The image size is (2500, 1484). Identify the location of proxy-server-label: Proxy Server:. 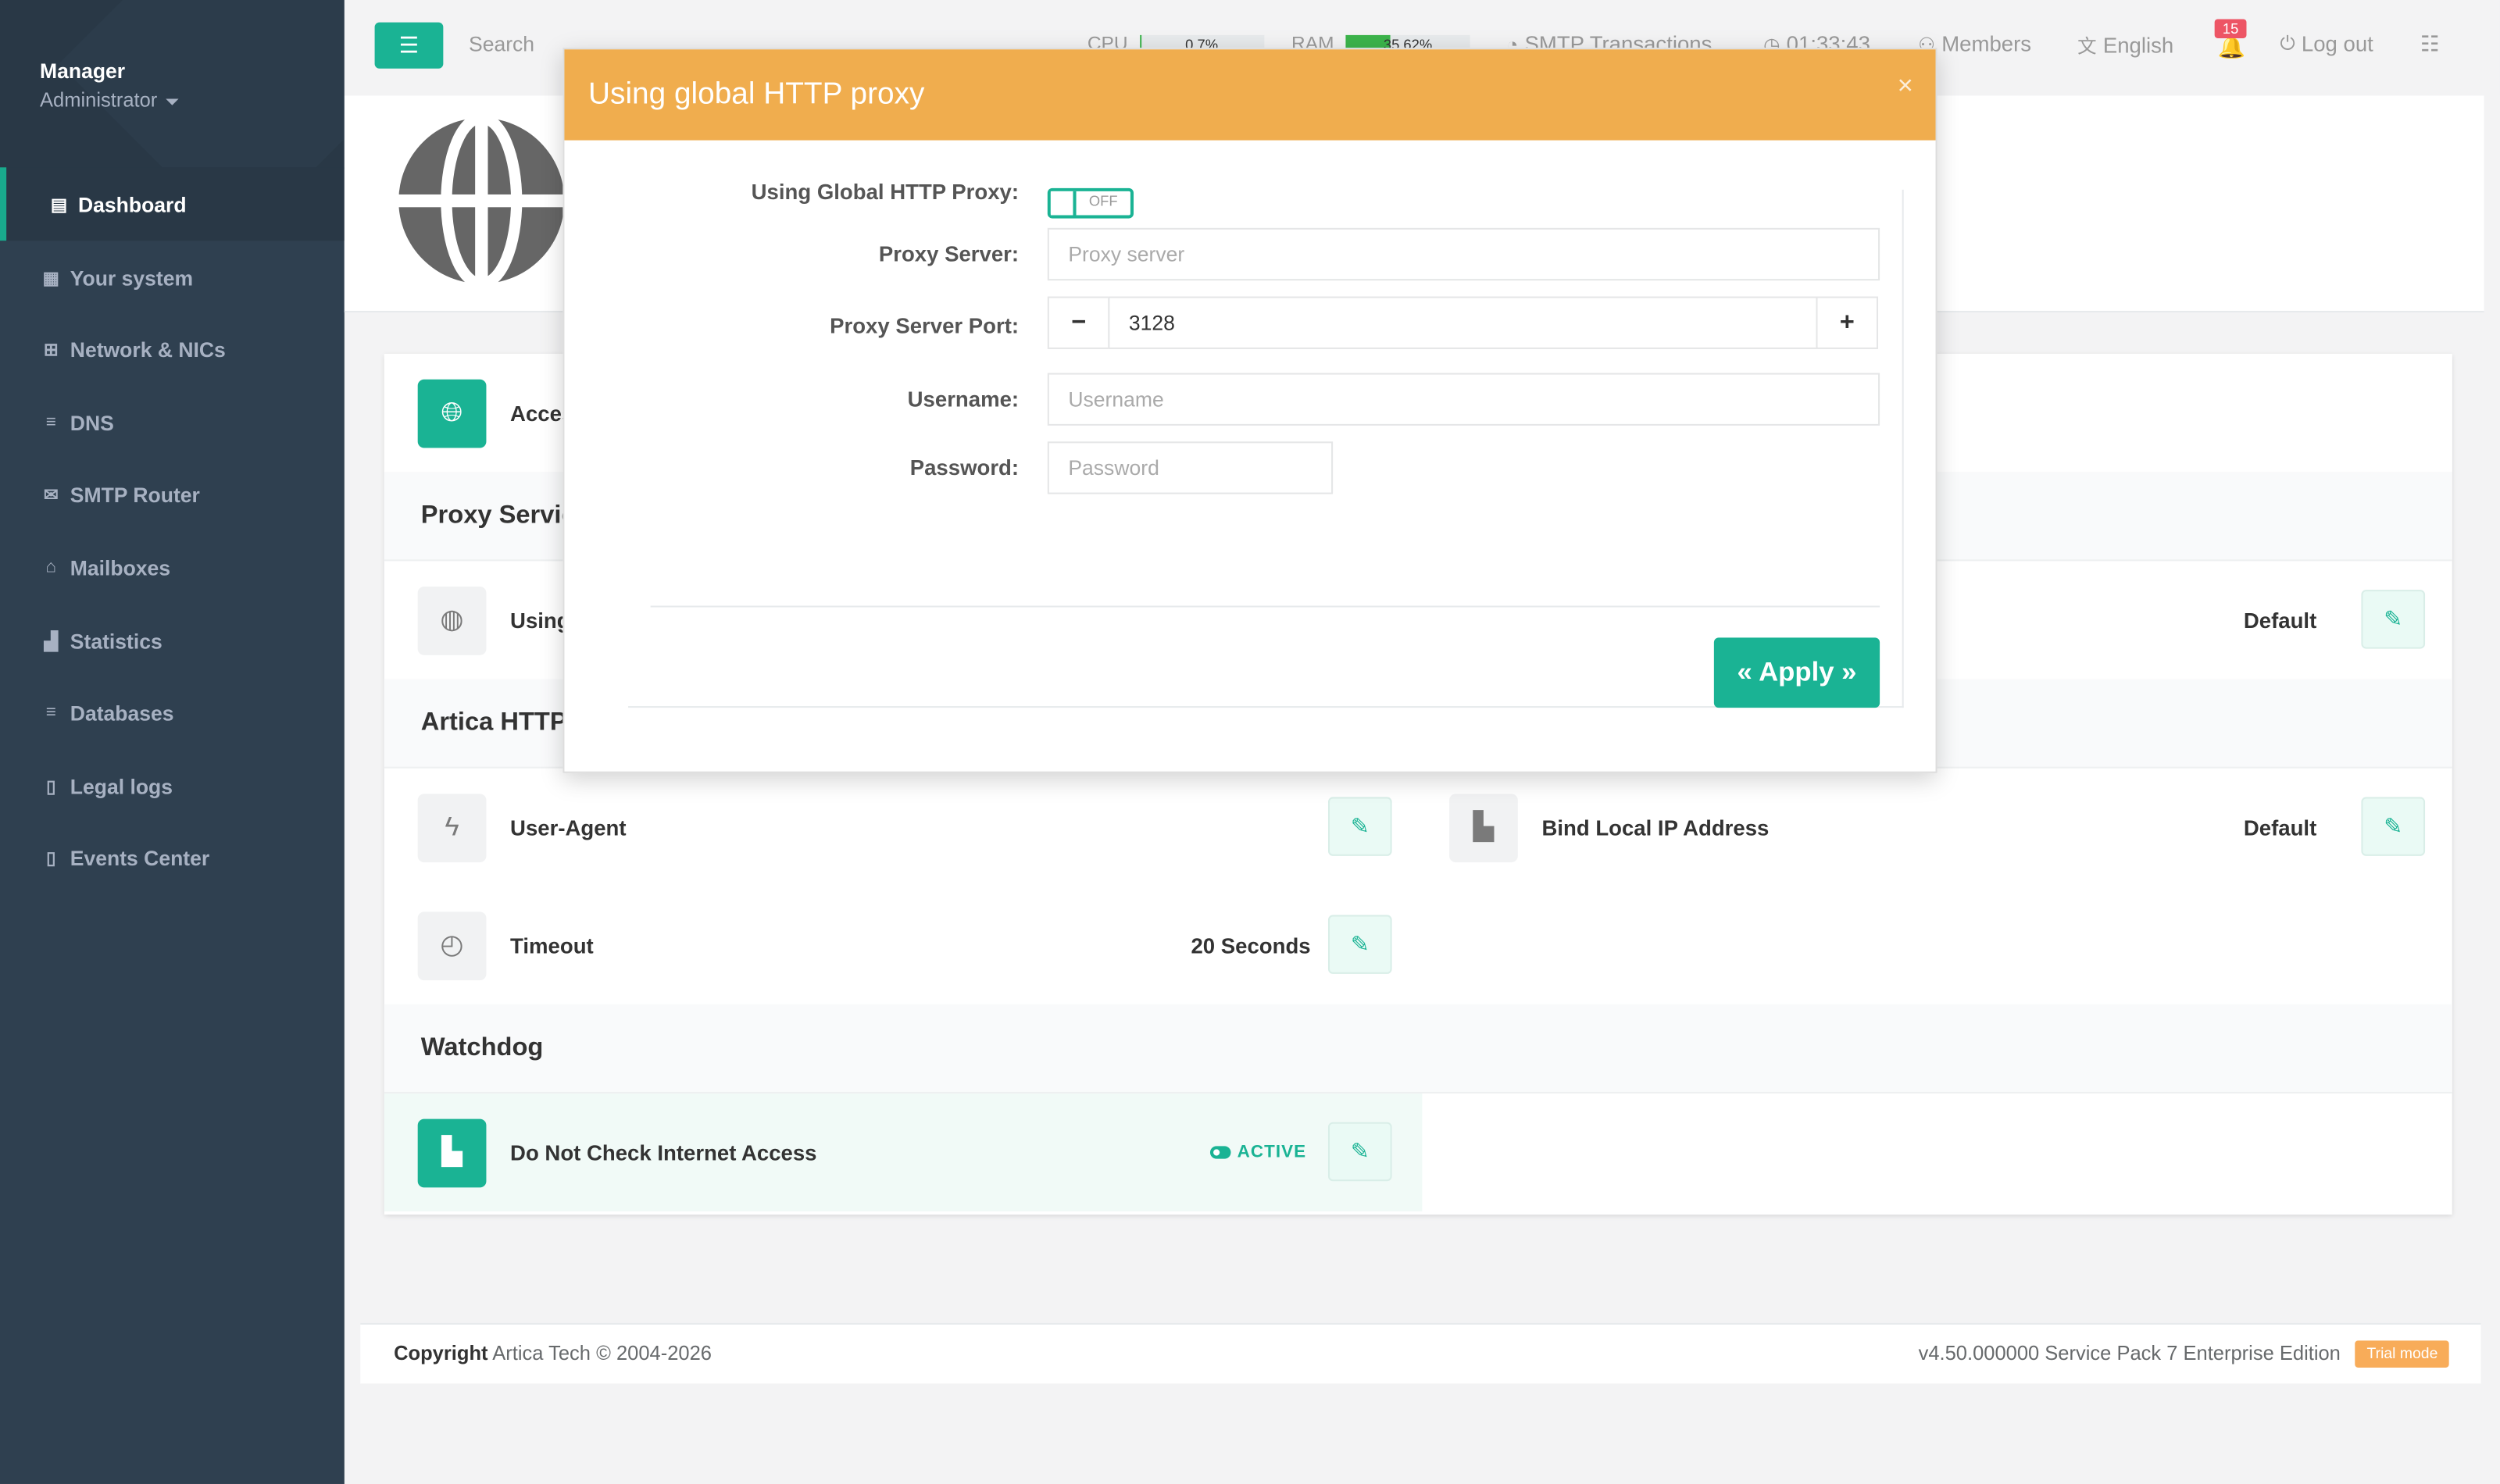
(949, 254).